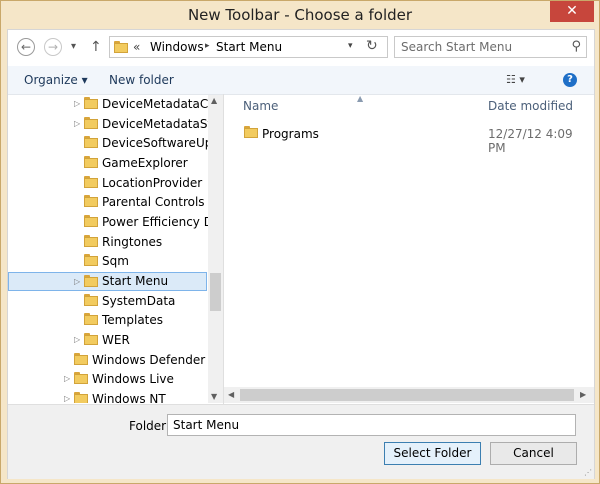  What do you see at coordinates (133, 320) in the screenshot?
I see `tree-item-label: Templates` at bounding box center [133, 320].